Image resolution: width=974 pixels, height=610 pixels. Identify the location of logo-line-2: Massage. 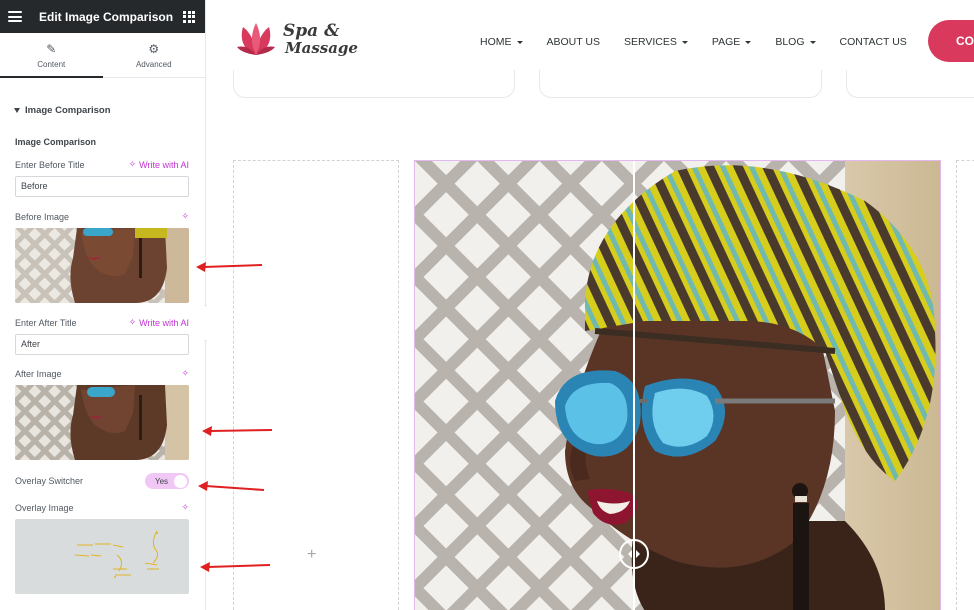
(321, 48).